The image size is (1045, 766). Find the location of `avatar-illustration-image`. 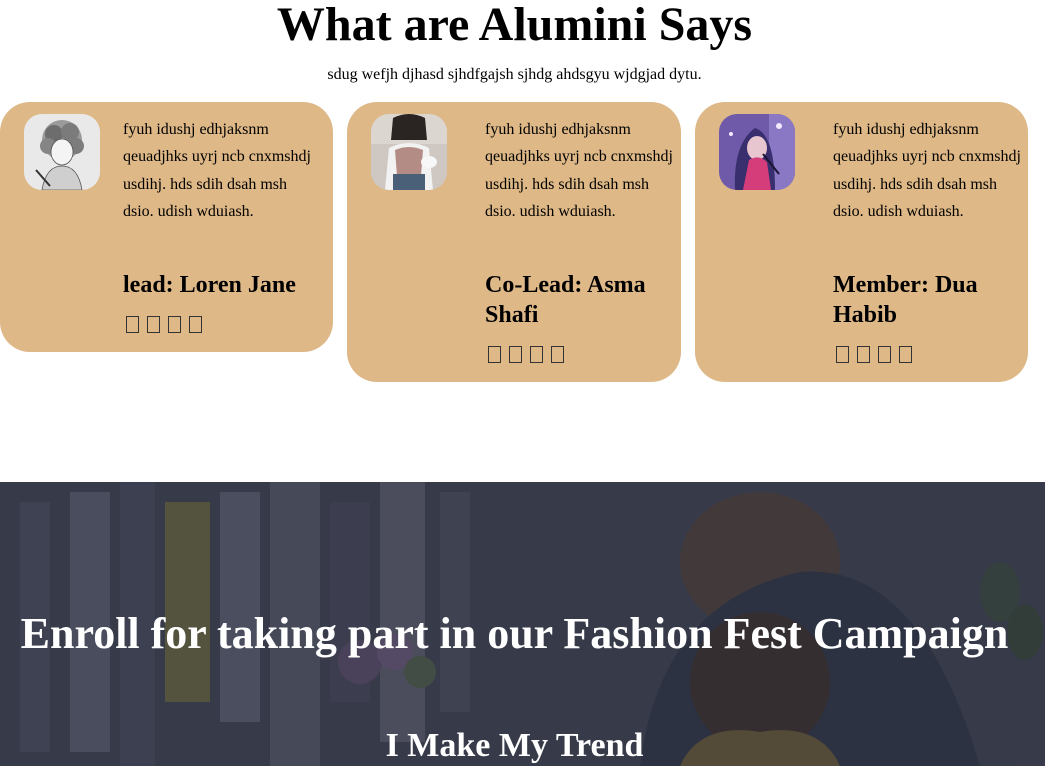

avatar-illustration-image is located at coordinates (757, 152).